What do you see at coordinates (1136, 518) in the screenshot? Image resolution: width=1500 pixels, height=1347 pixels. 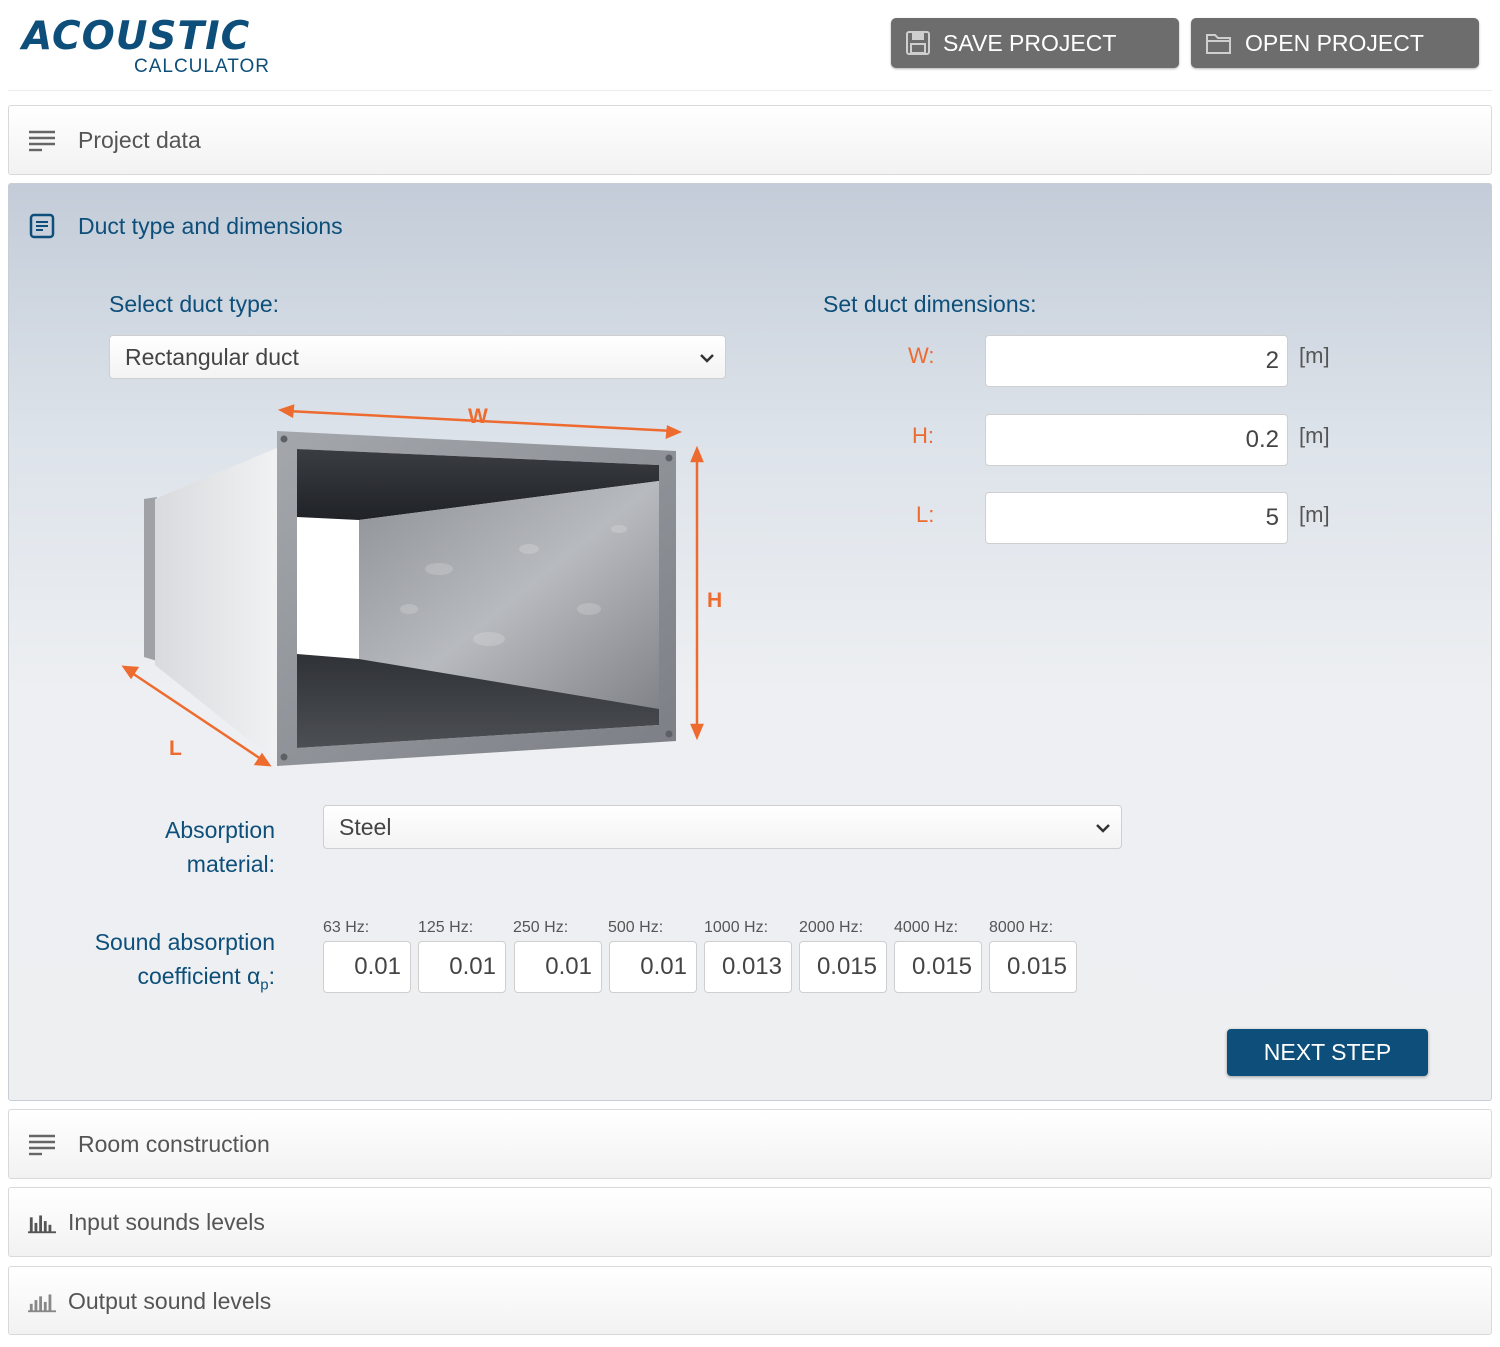 I see `length-input: 5` at bounding box center [1136, 518].